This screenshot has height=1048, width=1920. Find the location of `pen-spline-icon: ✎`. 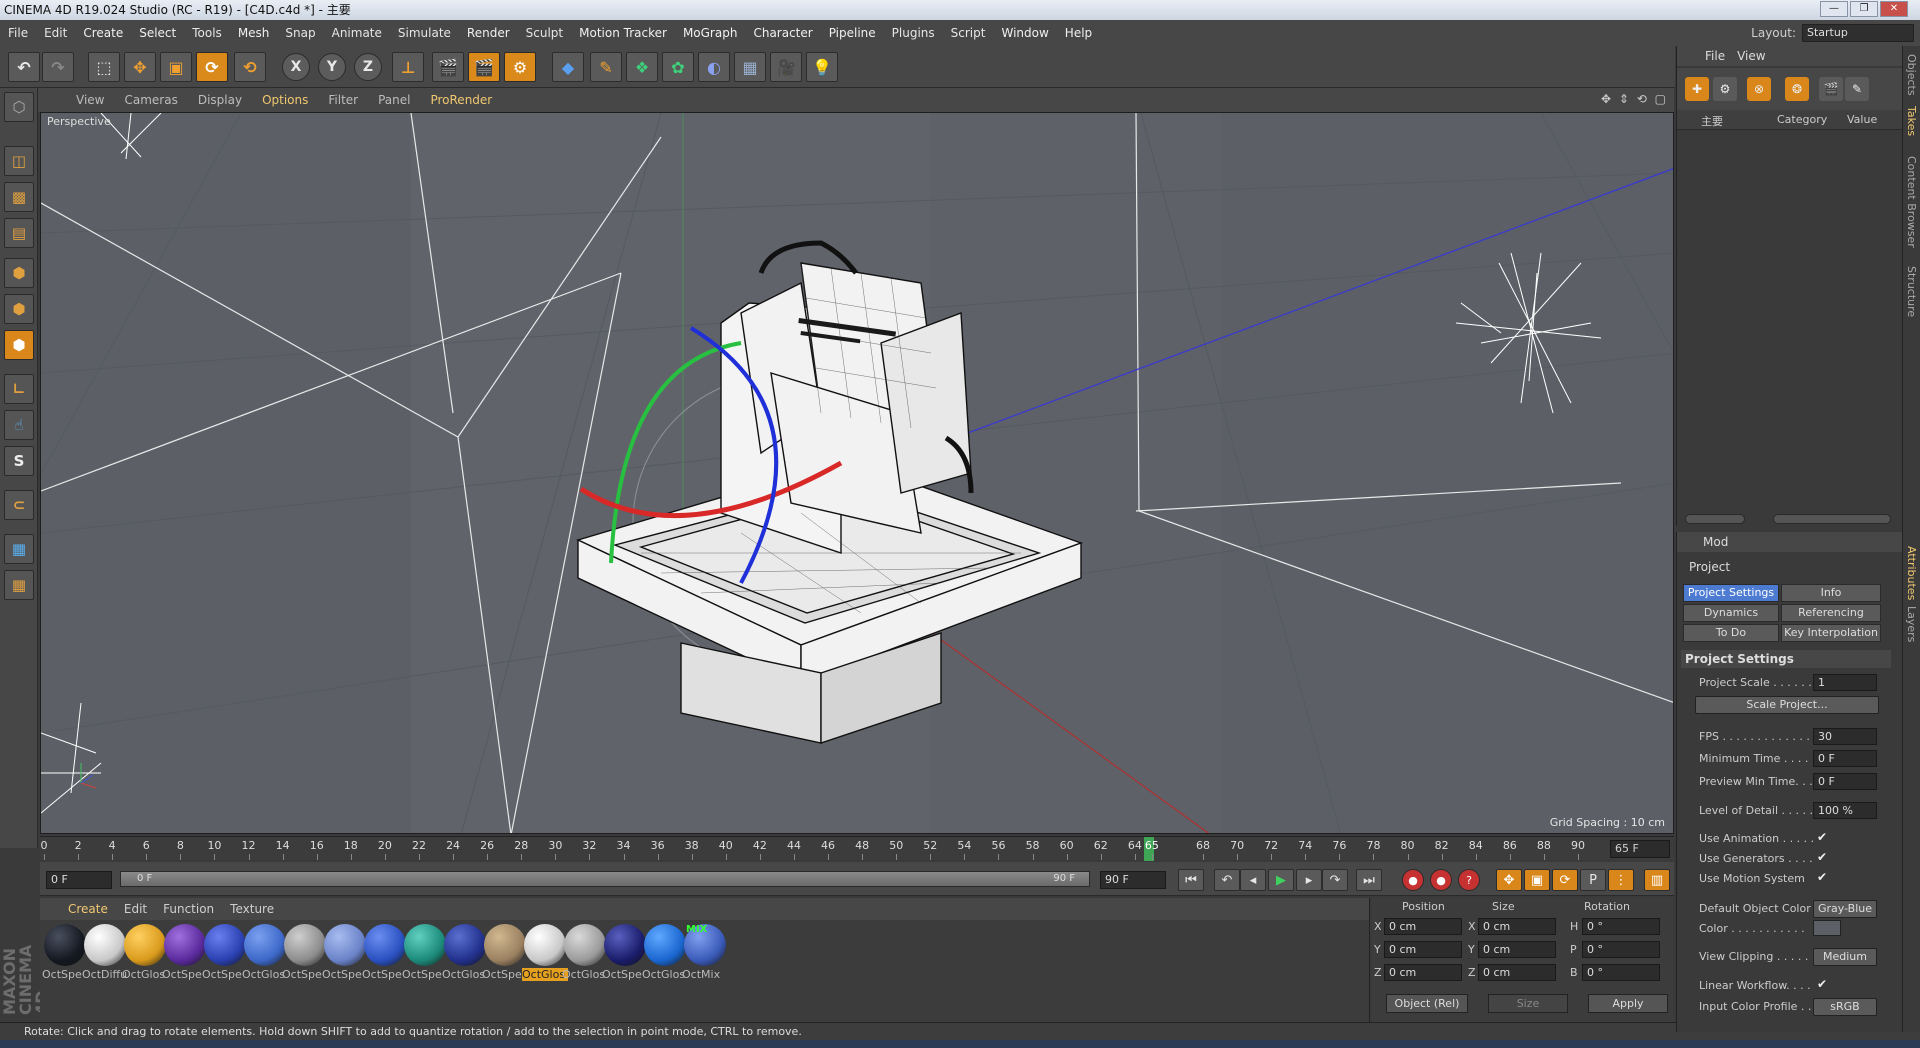

pen-spline-icon: ✎ is located at coordinates (606, 67).